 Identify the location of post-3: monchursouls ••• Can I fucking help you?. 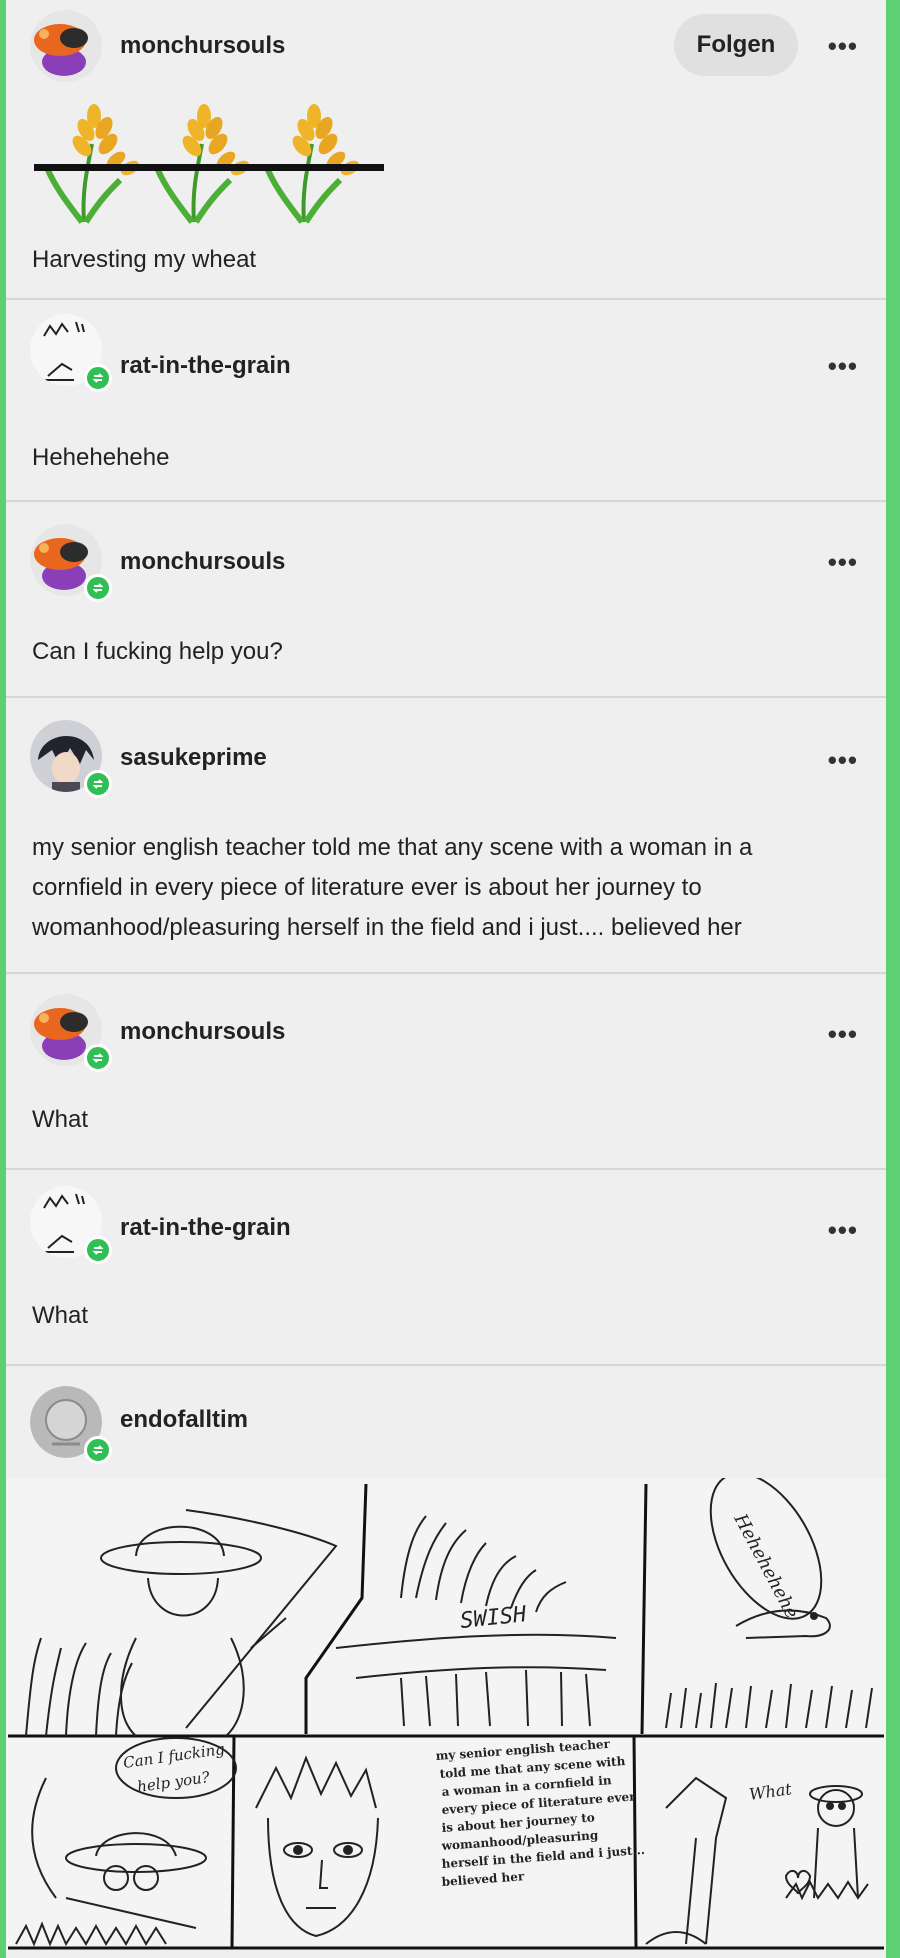
(446, 600).